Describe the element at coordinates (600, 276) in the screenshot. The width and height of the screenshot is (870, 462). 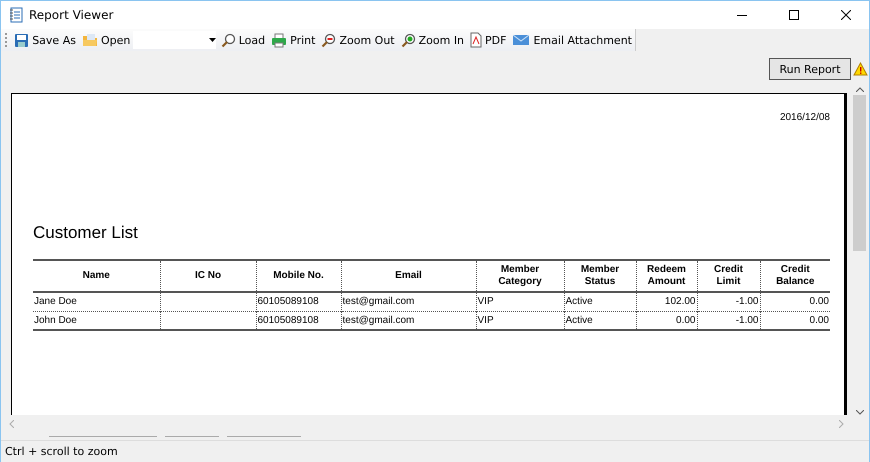
I see `column-header: Member Status` at that location.